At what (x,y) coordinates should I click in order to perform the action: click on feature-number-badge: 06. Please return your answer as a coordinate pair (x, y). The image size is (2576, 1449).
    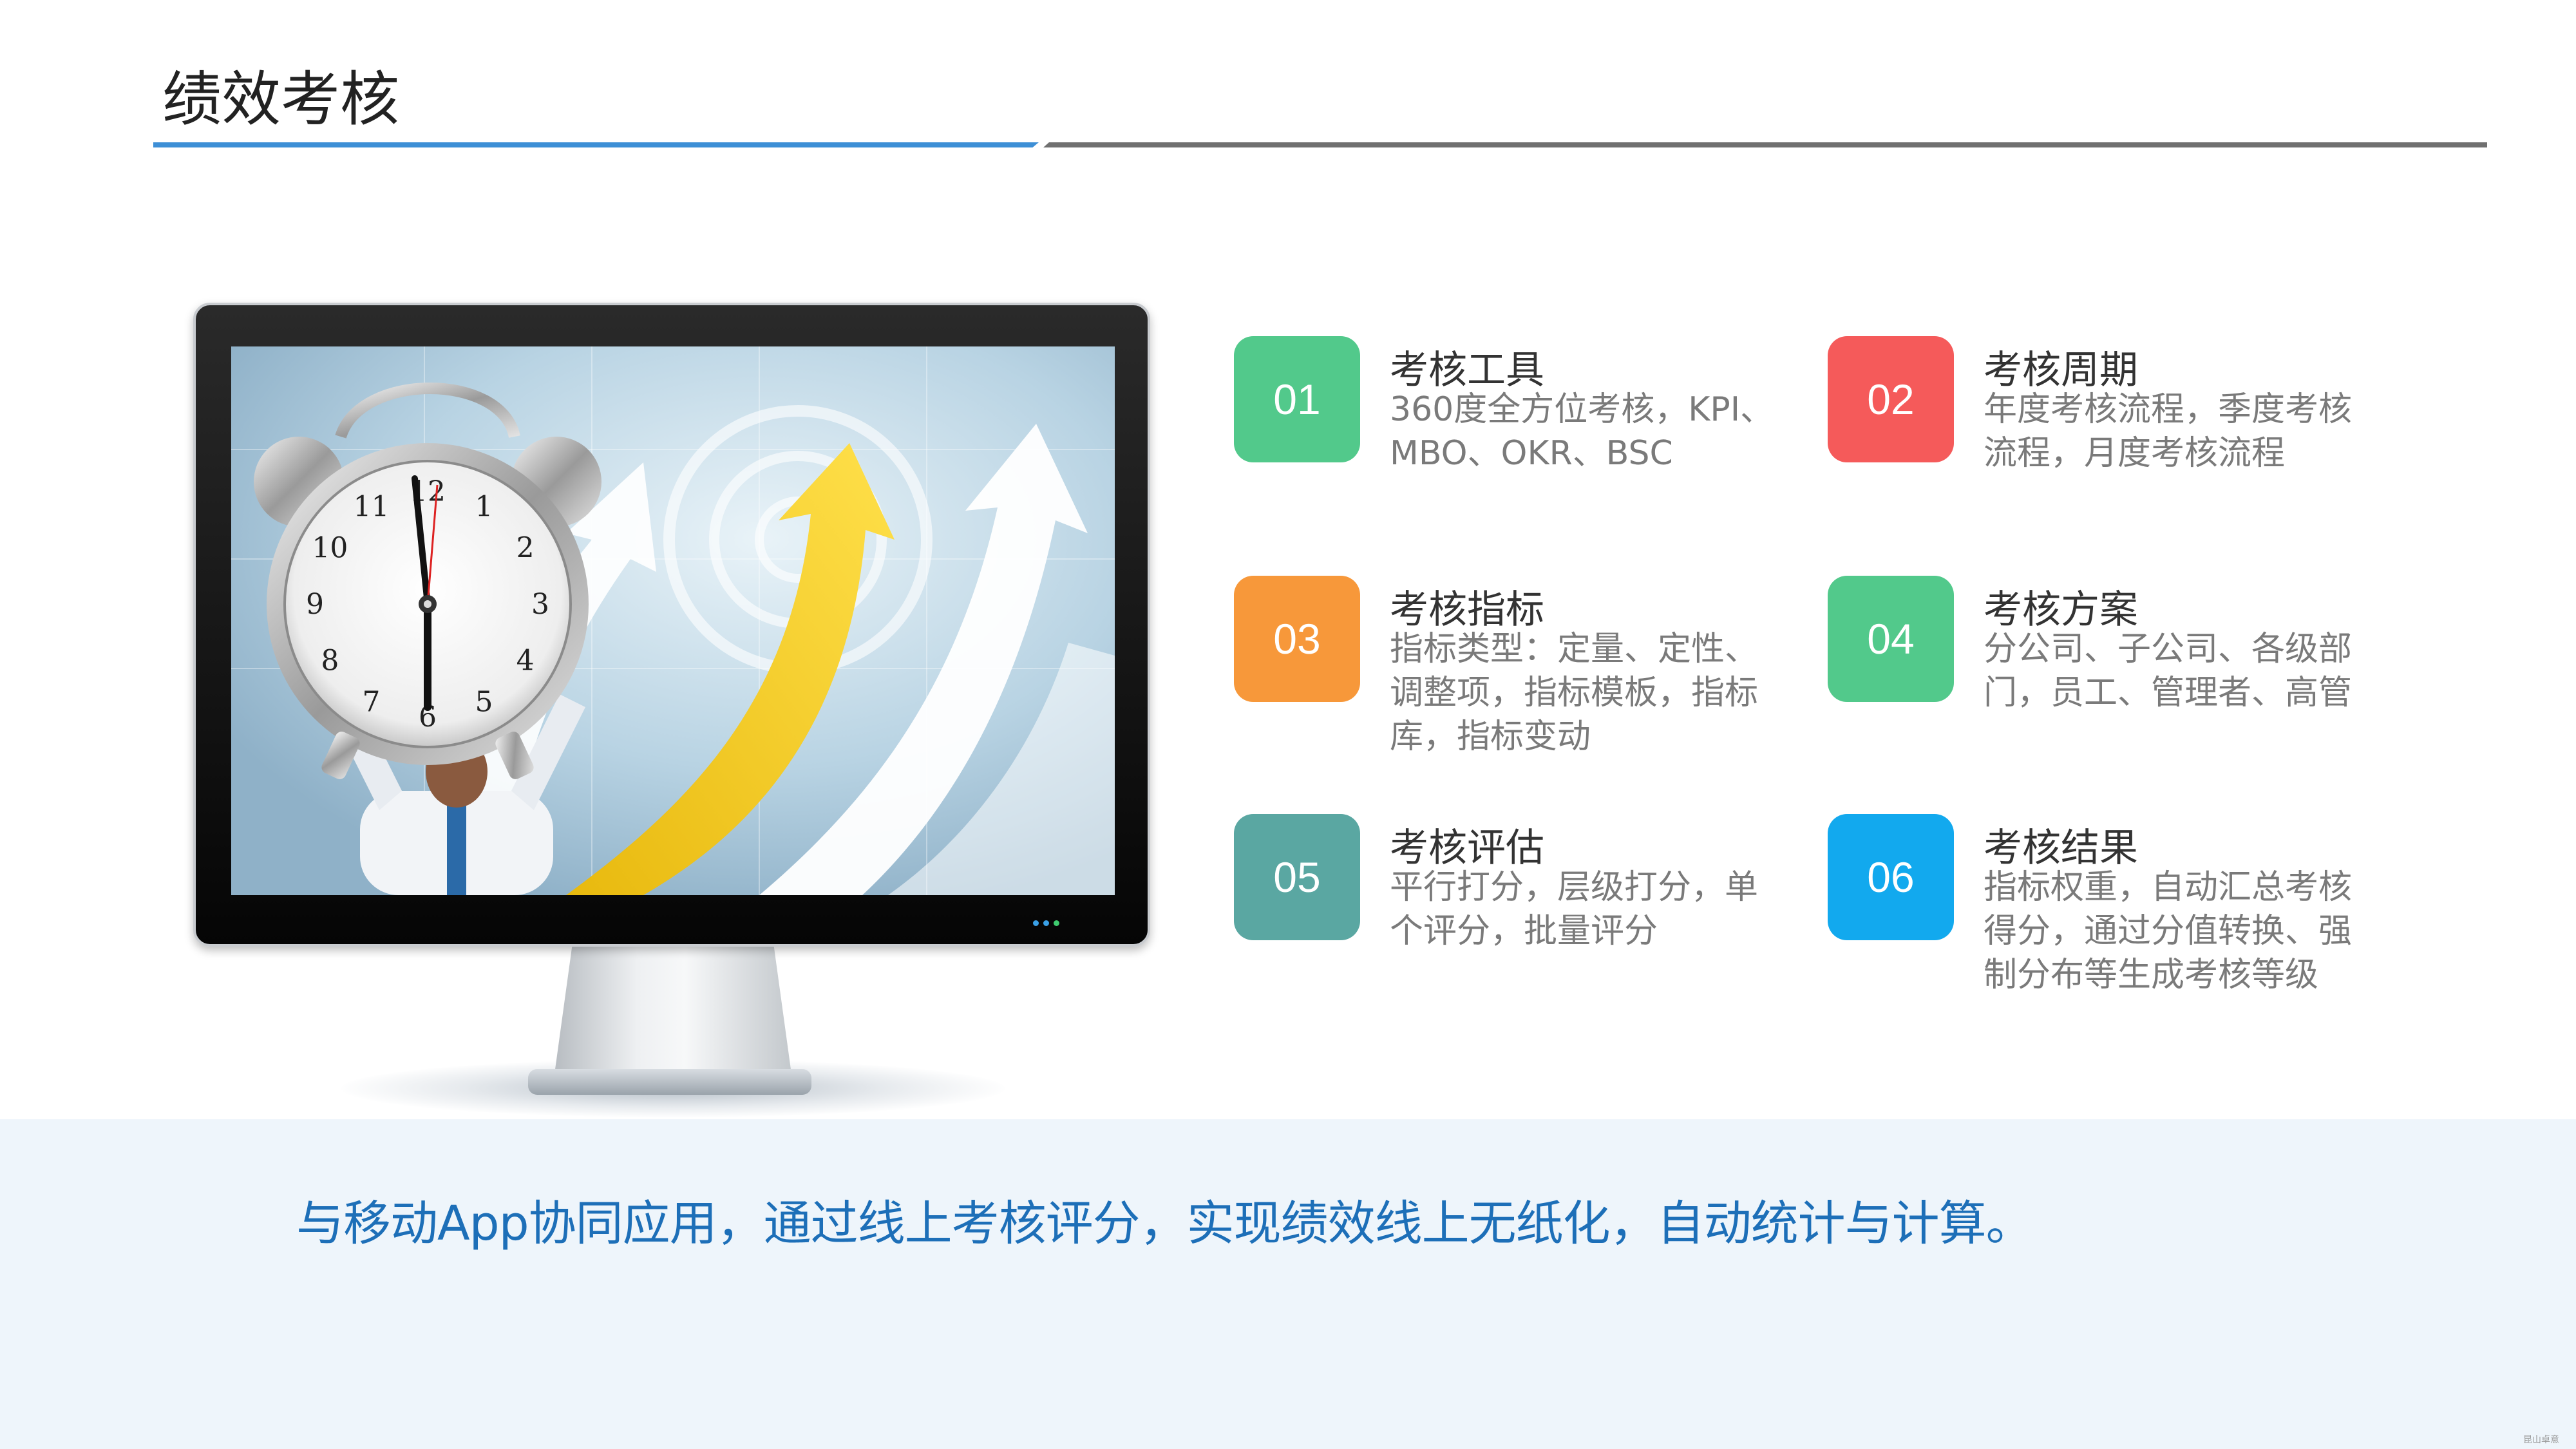
    Looking at the image, I should click on (1891, 877).